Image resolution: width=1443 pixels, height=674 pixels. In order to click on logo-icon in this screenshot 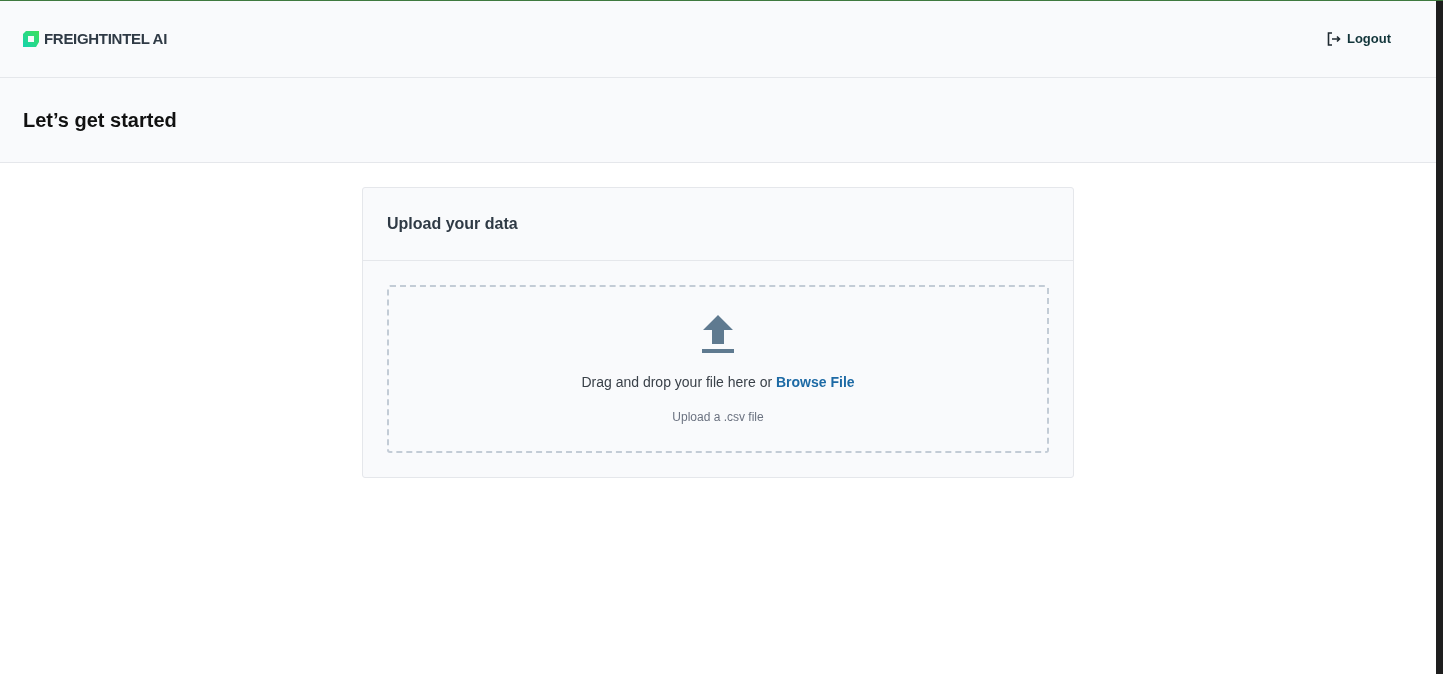, I will do `click(31, 39)`.